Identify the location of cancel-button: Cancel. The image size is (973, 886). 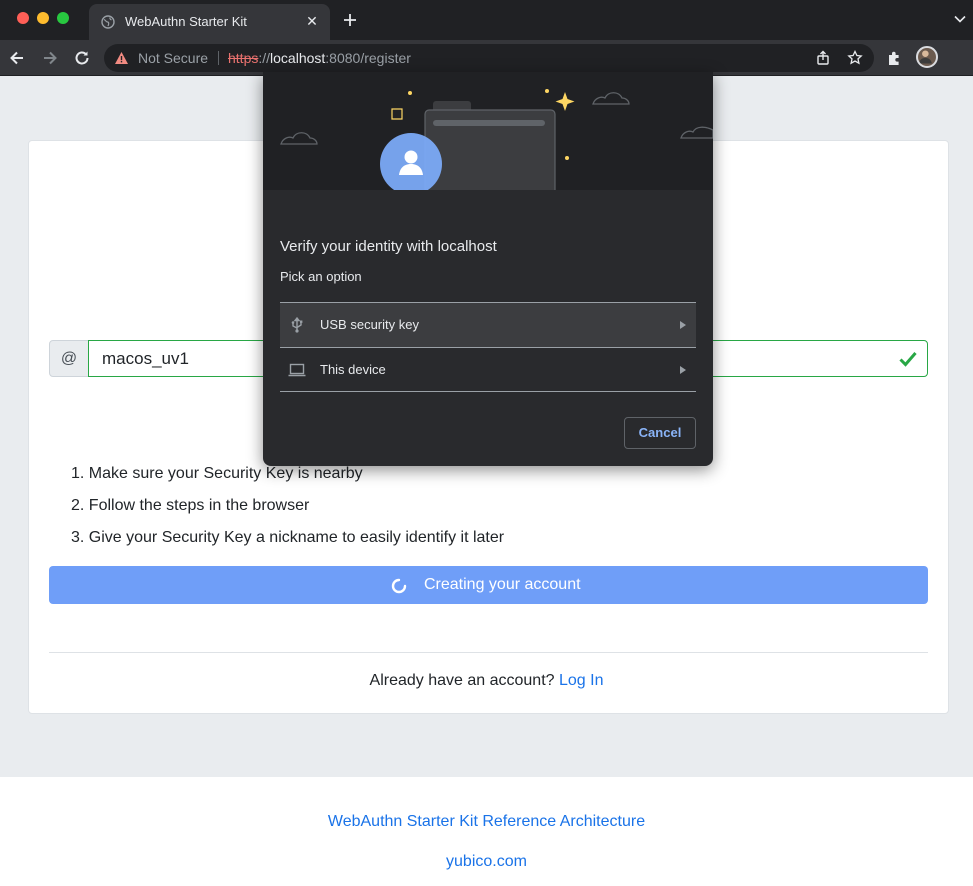
(660, 433).